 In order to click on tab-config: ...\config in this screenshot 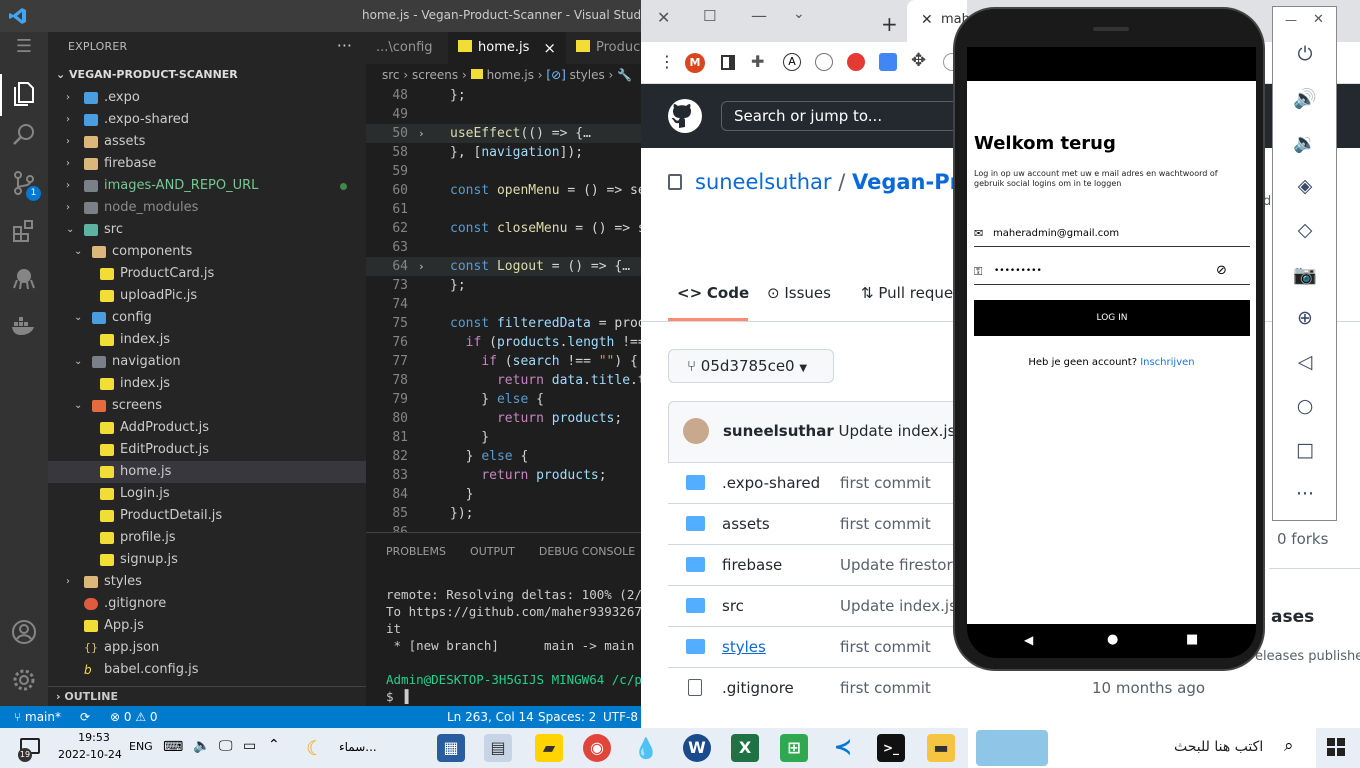, I will do `click(407, 48)`.